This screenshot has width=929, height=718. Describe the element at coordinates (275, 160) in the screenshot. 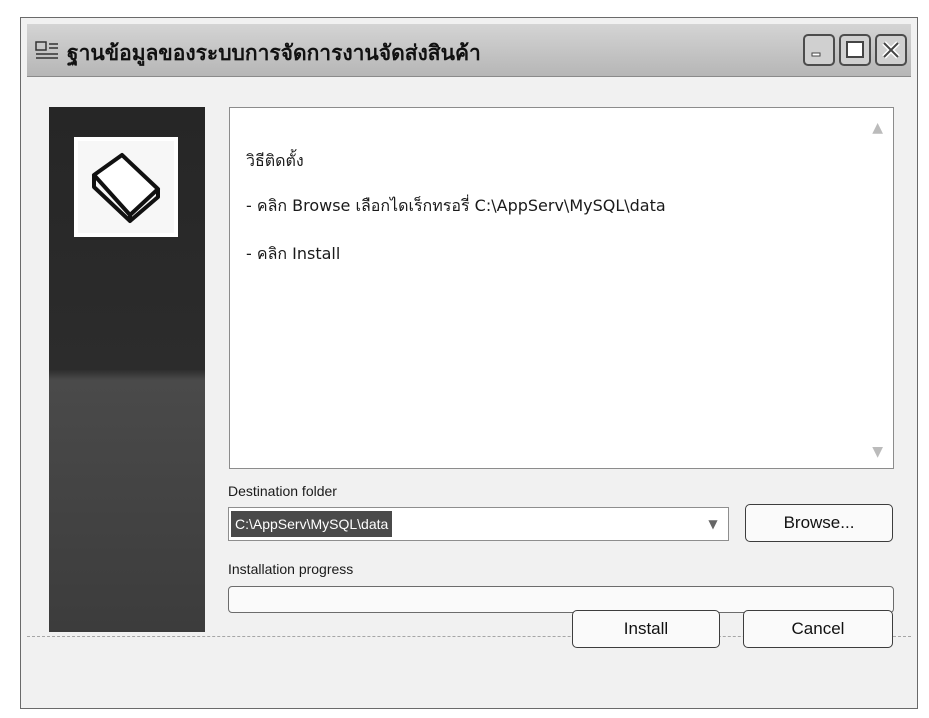

I see `instructions-heading: วิธีติดตั้ง` at that location.